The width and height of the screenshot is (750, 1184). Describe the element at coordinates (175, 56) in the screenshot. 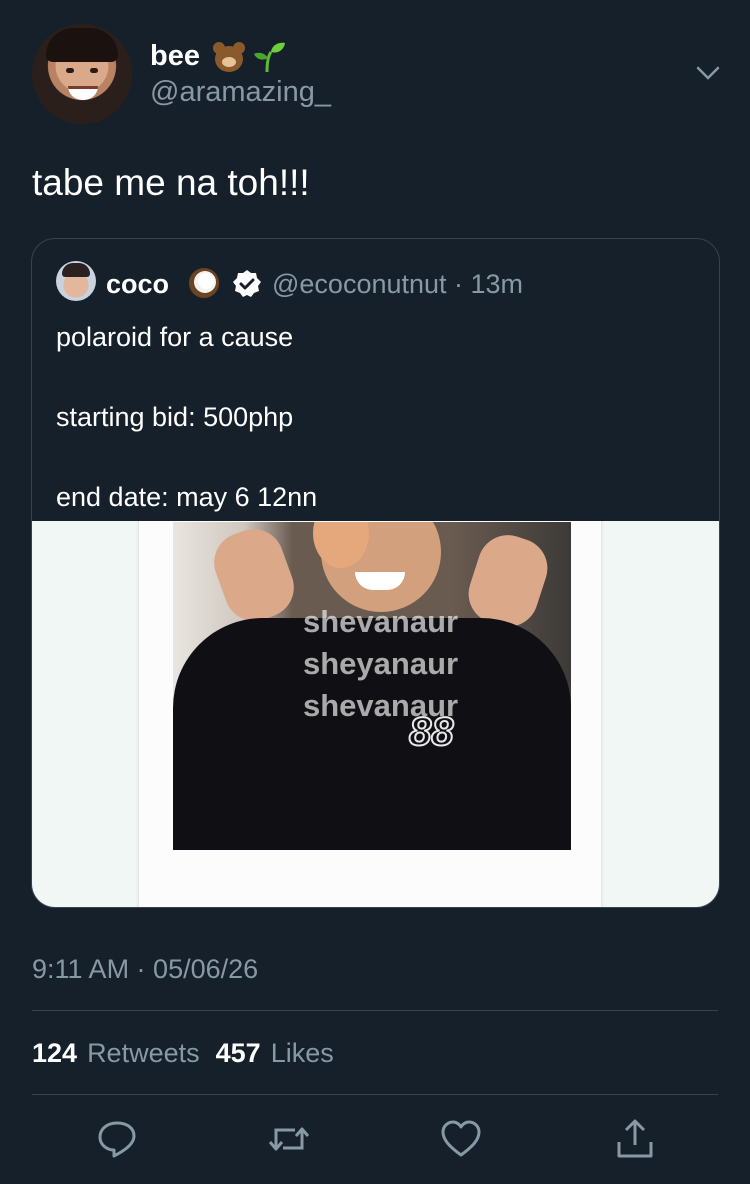

I see `author-display-name: bee` at that location.